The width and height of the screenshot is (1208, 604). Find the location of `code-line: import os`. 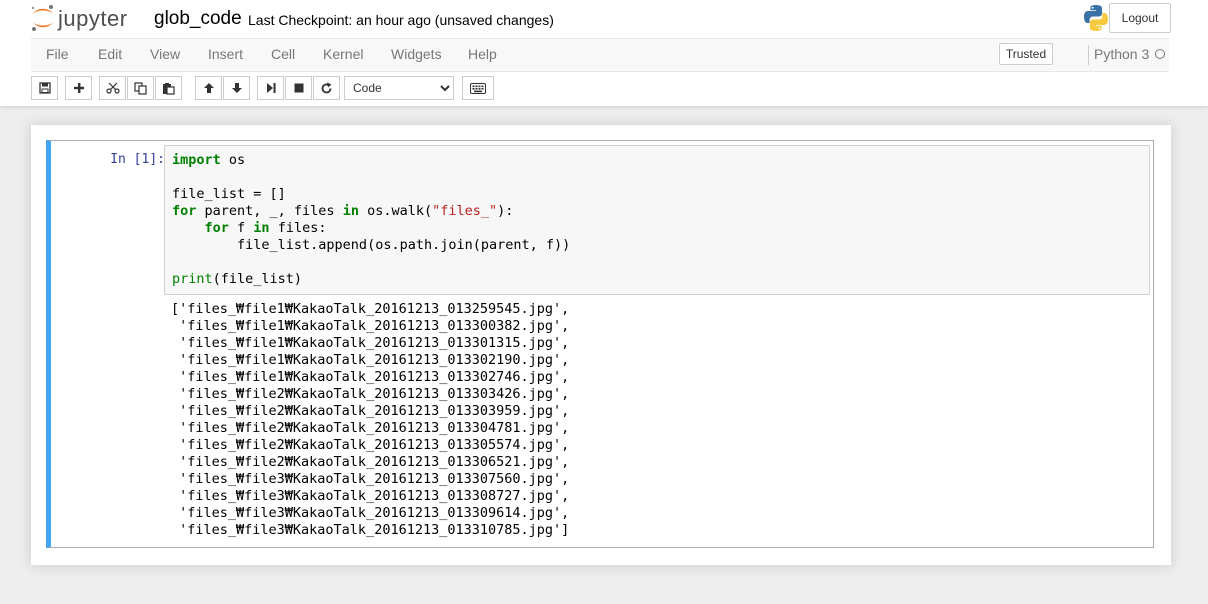

code-line: import os is located at coordinates (208, 160).